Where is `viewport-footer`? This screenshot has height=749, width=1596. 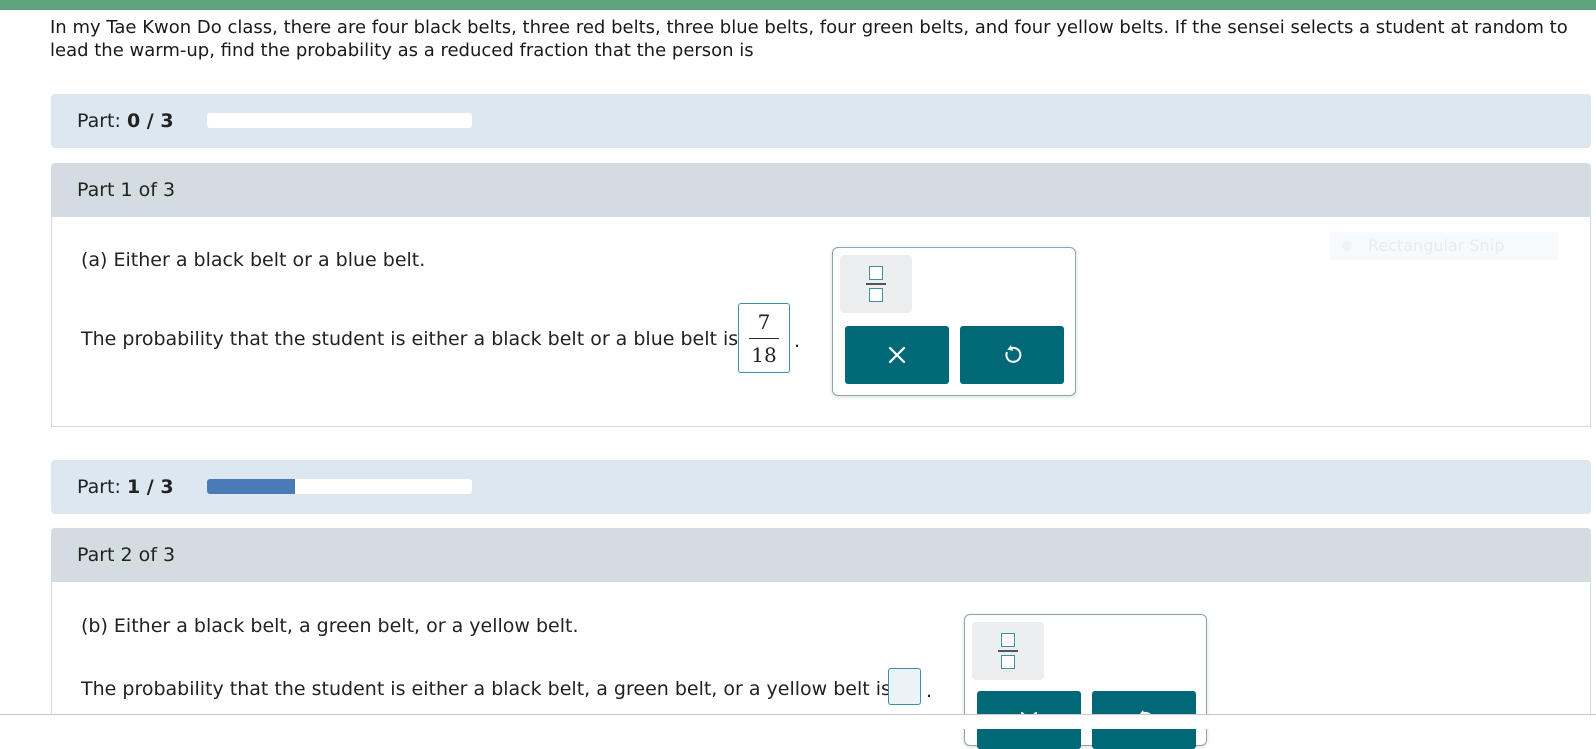 viewport-footer is located at coordinates (798, 722).